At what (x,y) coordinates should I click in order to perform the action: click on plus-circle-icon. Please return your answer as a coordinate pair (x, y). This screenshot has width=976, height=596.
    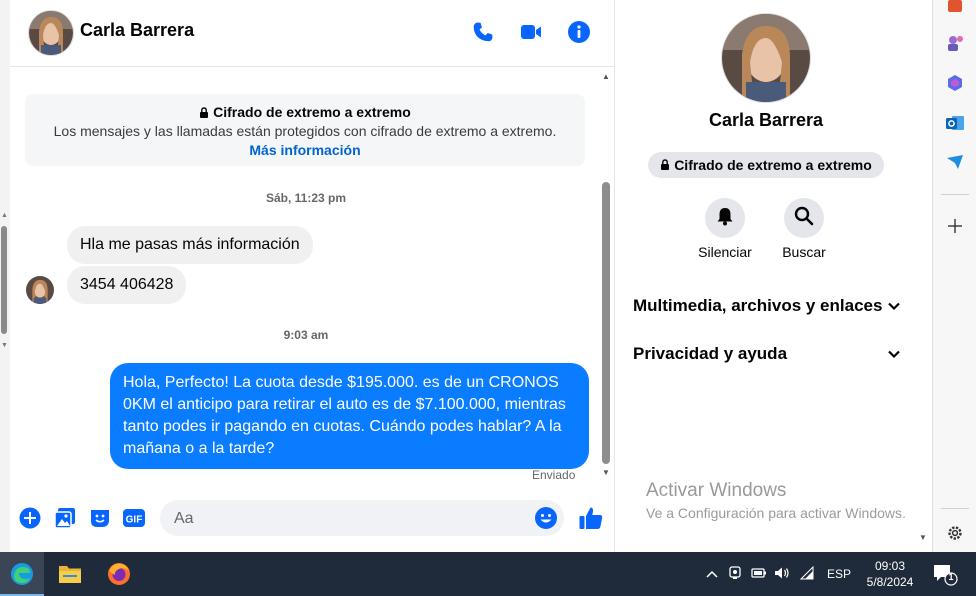
    Looking at the image, I should click on (30, 518).